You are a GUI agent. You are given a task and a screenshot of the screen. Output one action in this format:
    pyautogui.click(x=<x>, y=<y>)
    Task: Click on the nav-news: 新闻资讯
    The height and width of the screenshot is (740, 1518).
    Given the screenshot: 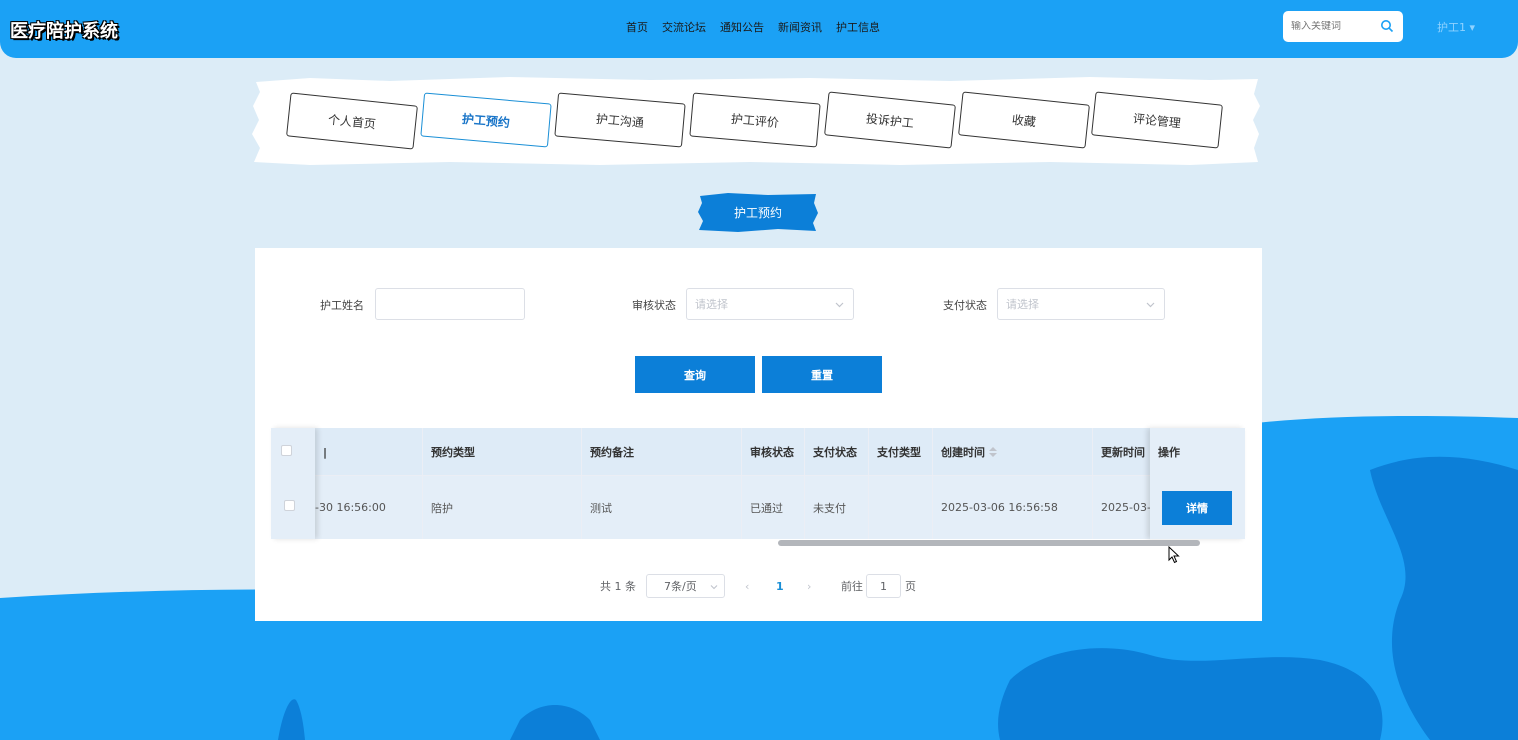 What is the action you would take?
    pyautogui.click(x=800, y=27)
    